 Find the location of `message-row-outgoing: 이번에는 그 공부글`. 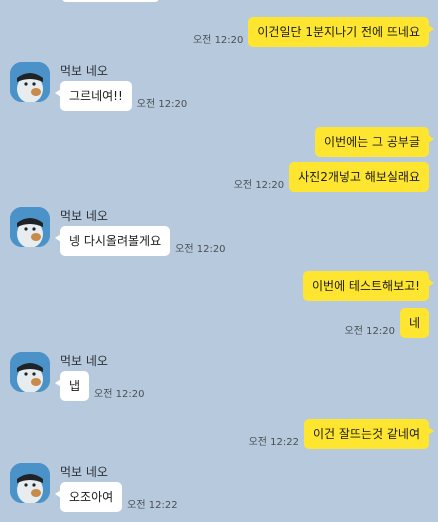

message-row-outgoing: 이번에는 그 공부글 is located at coordinates (369, 142).